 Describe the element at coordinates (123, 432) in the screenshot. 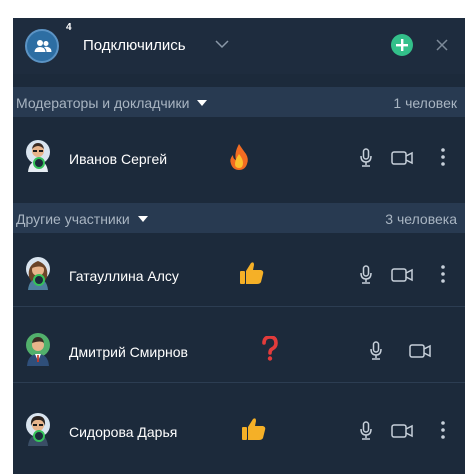

I see `participant-name: Сидорова Дарья` at that location.